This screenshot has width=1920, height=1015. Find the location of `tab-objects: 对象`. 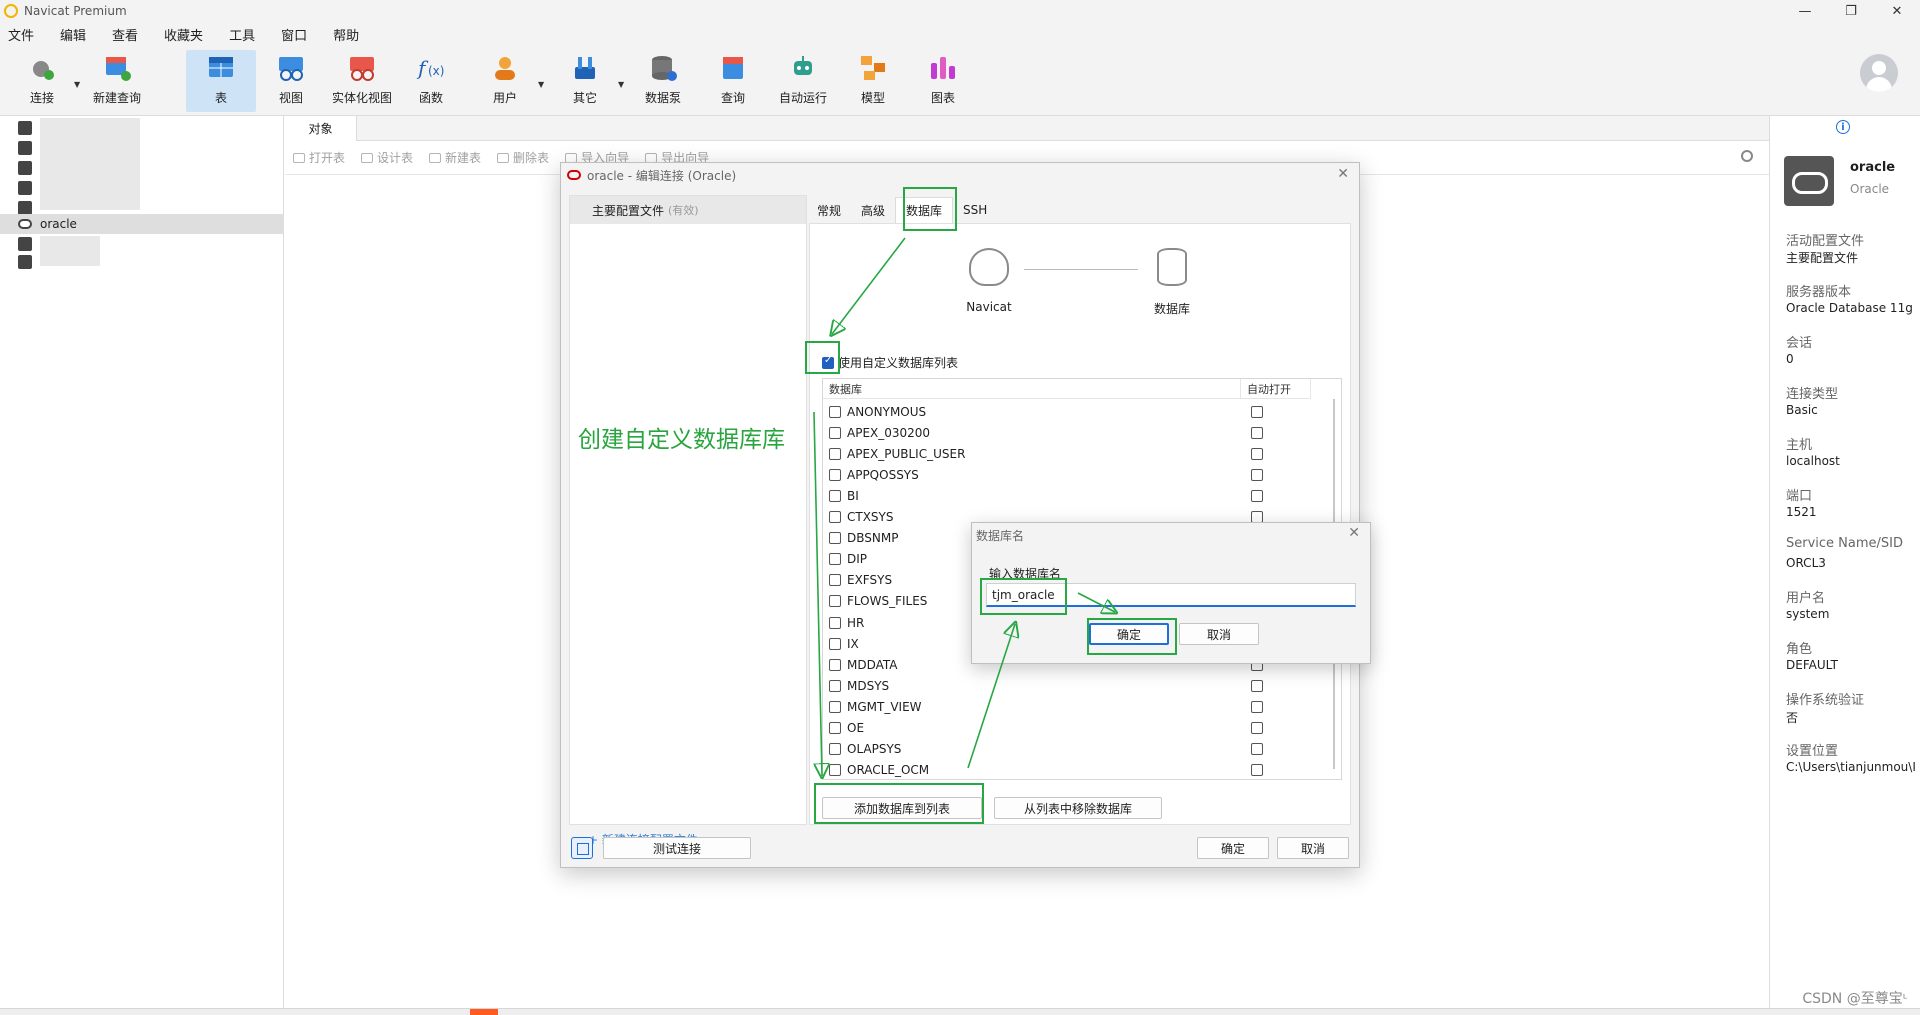

tab-objects: 对象 is located at coordinates (321, 128).